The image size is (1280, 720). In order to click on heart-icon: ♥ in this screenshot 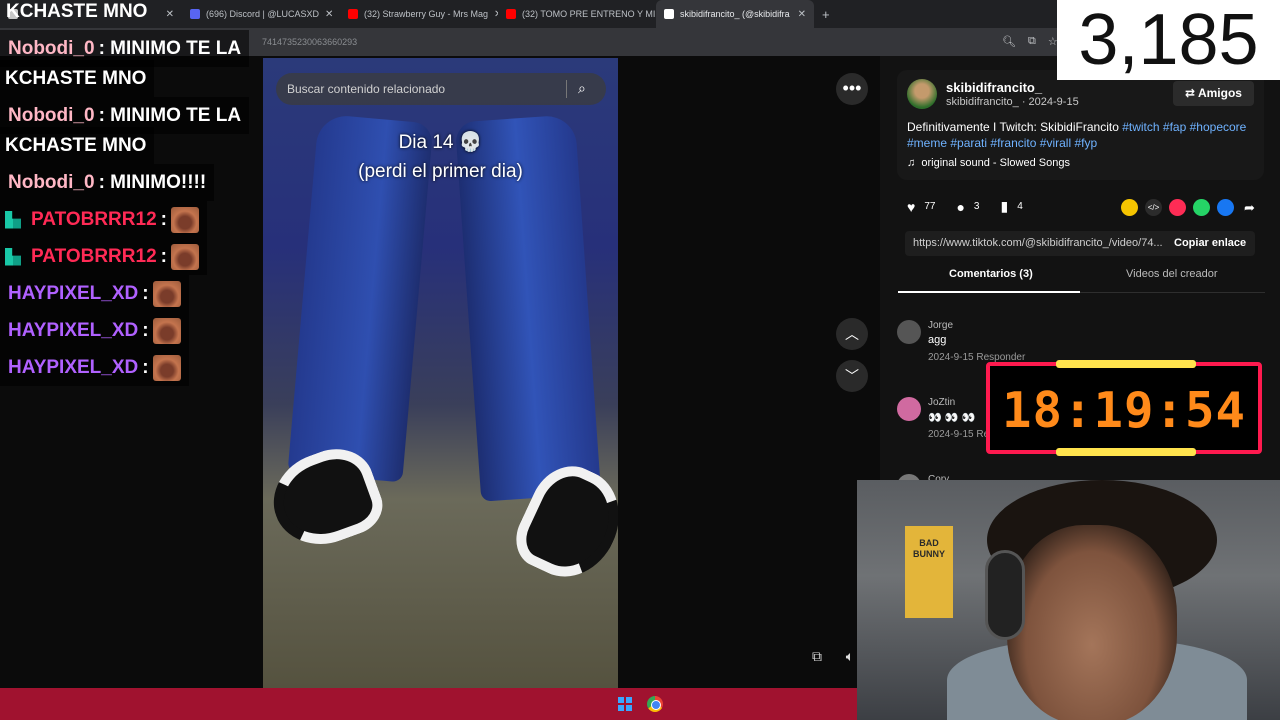, I will do `click(911, 207)`.